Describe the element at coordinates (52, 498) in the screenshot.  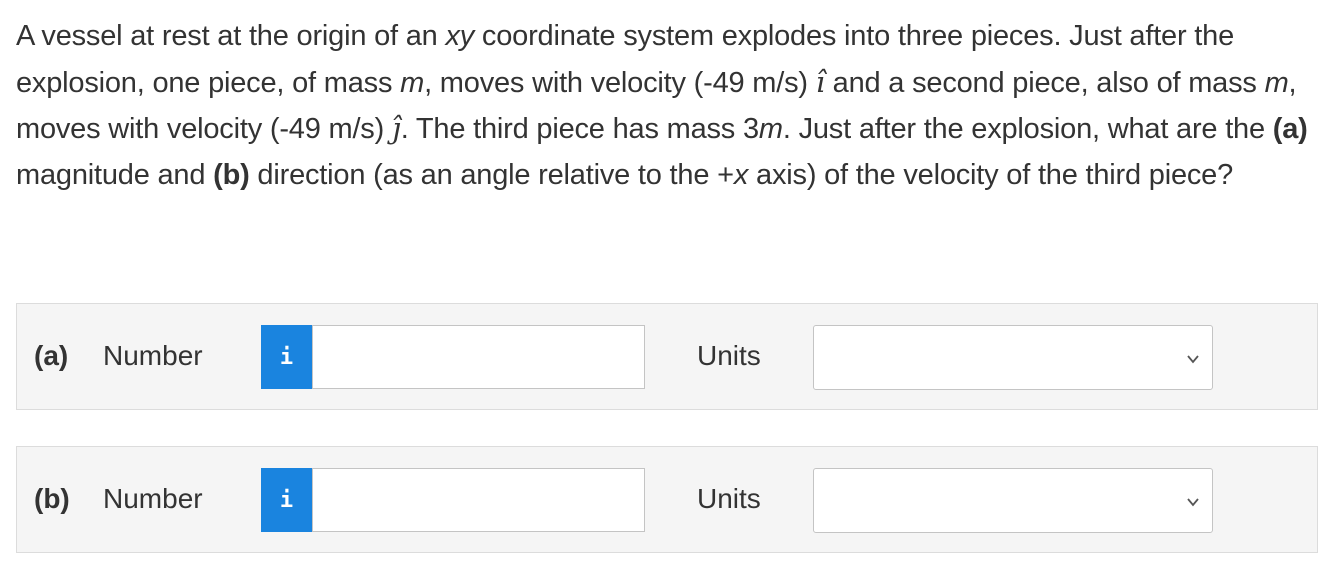
I see `part-label-b: (b)` at that location.